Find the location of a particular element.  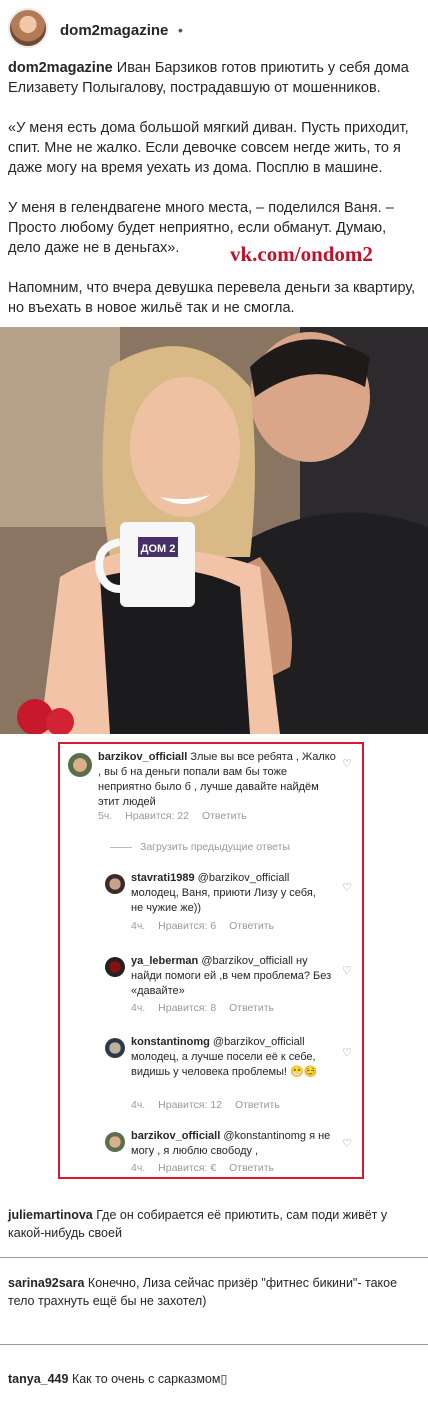

comment-username: sarina92sara is located at coordinates (46, 1283).